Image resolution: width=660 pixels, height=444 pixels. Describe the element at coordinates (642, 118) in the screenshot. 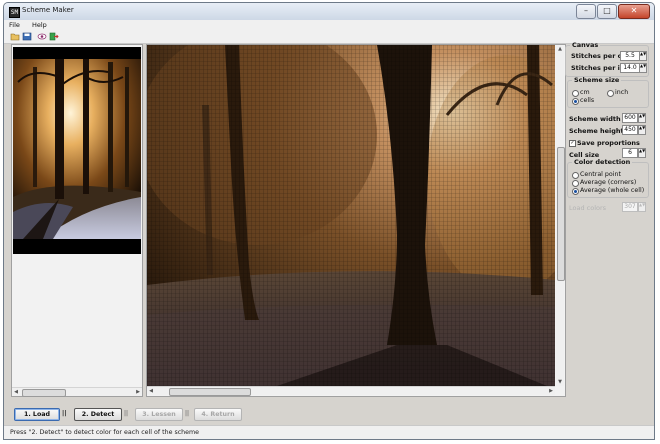

I see `scheme-width-spinner: ▲▼` at that location.